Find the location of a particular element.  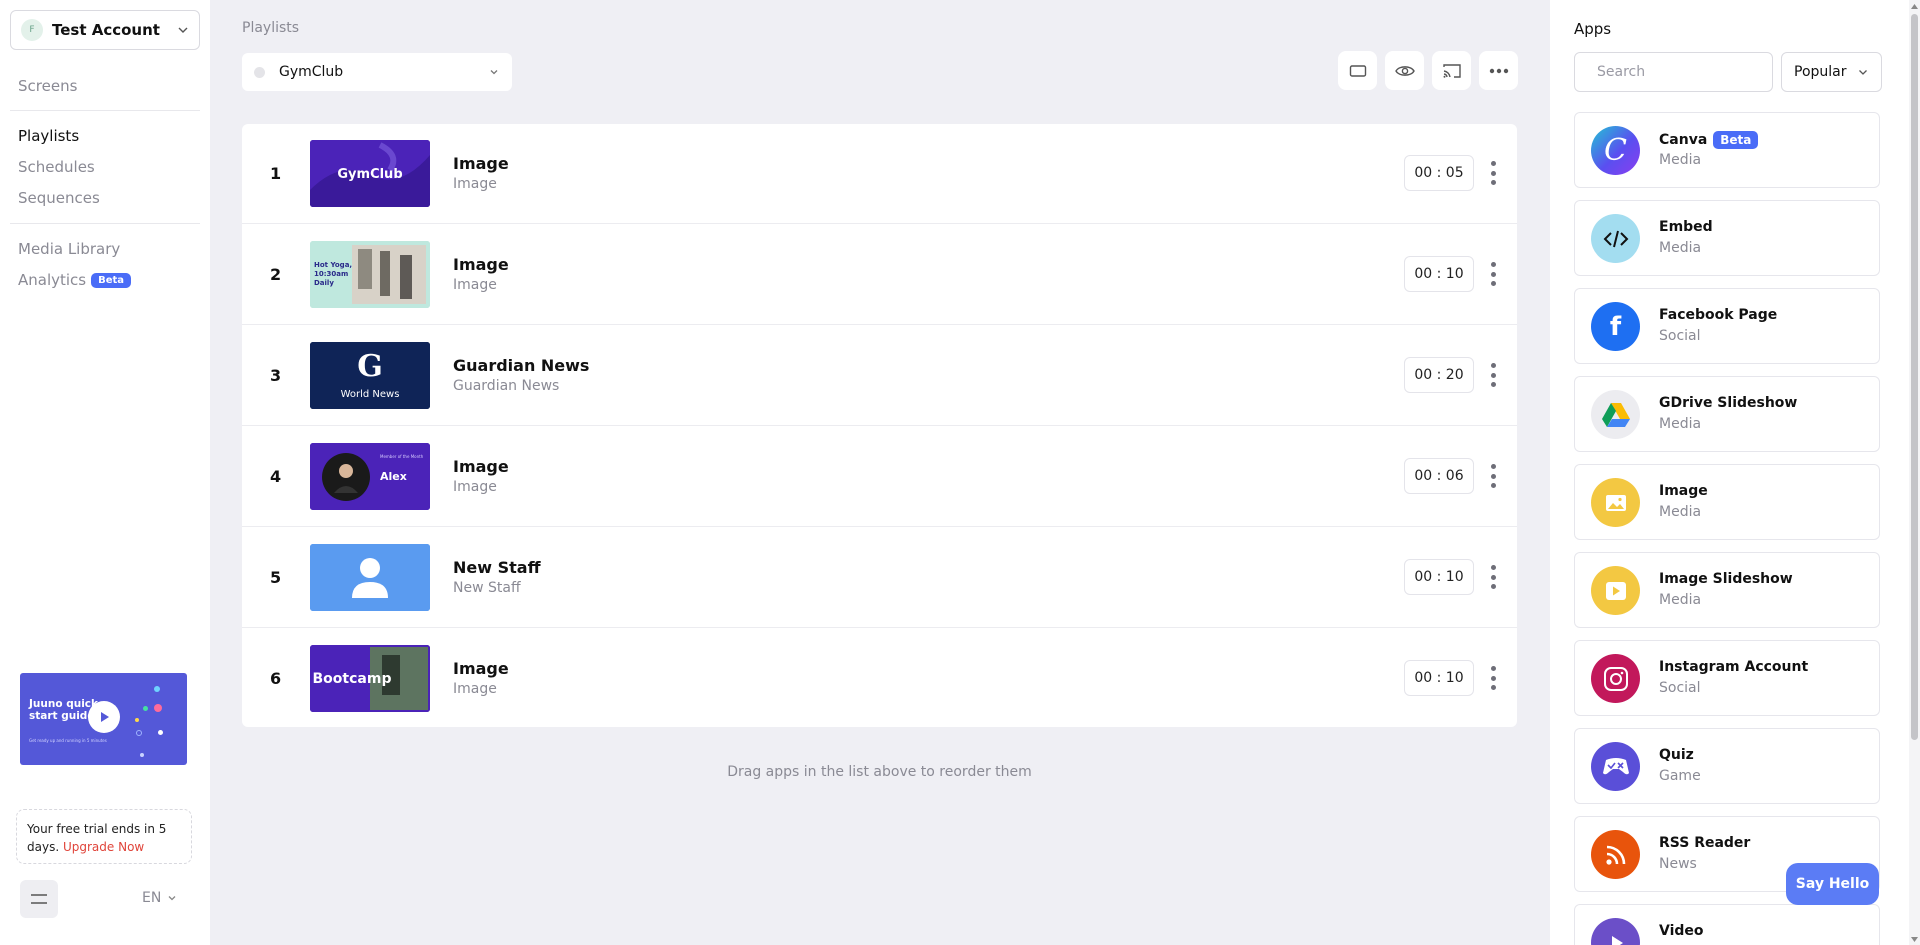

facebook-icon: f is located at coordinates (1615, 326).